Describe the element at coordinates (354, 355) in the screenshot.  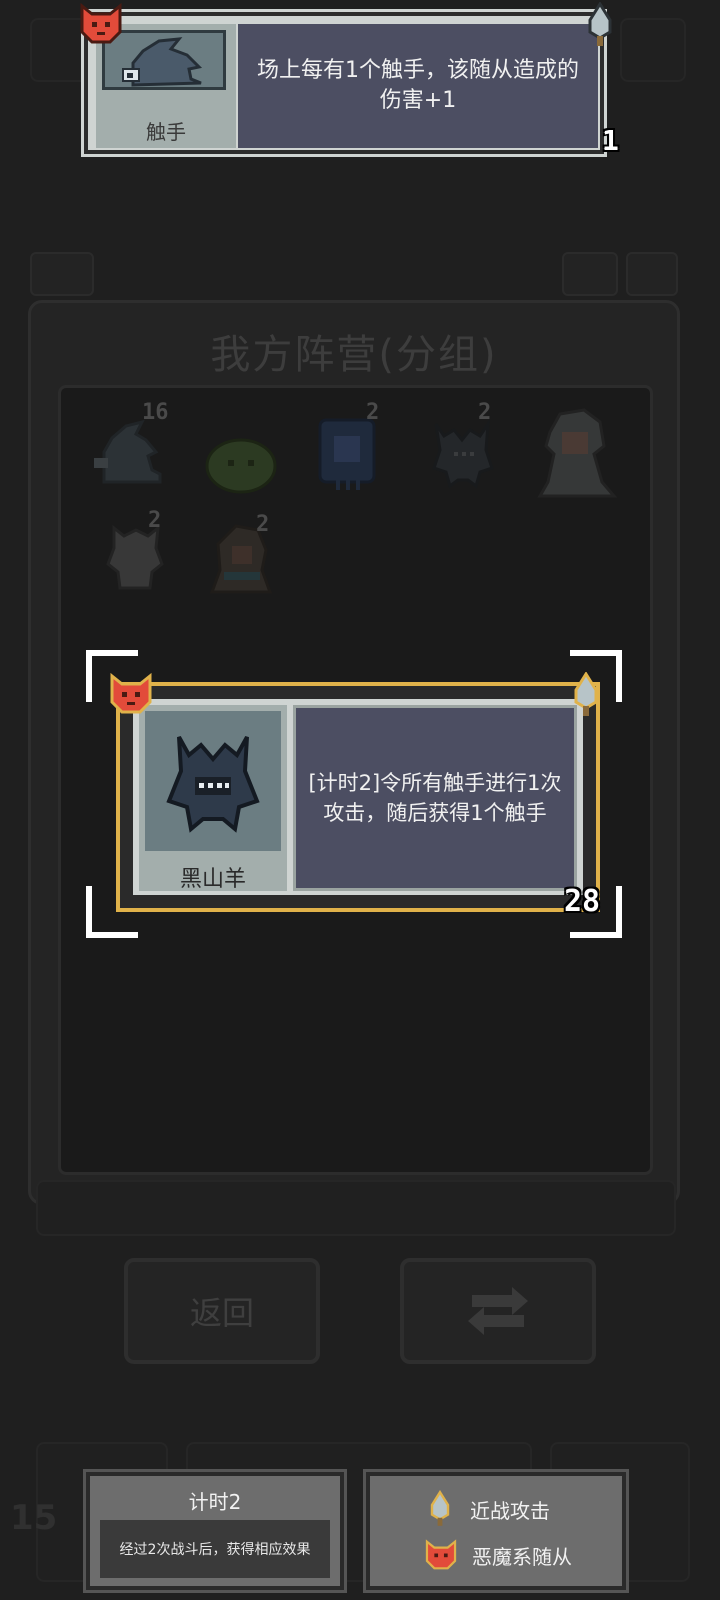
I see `roster-panel-title: 我方阵营(分组)` at that location.